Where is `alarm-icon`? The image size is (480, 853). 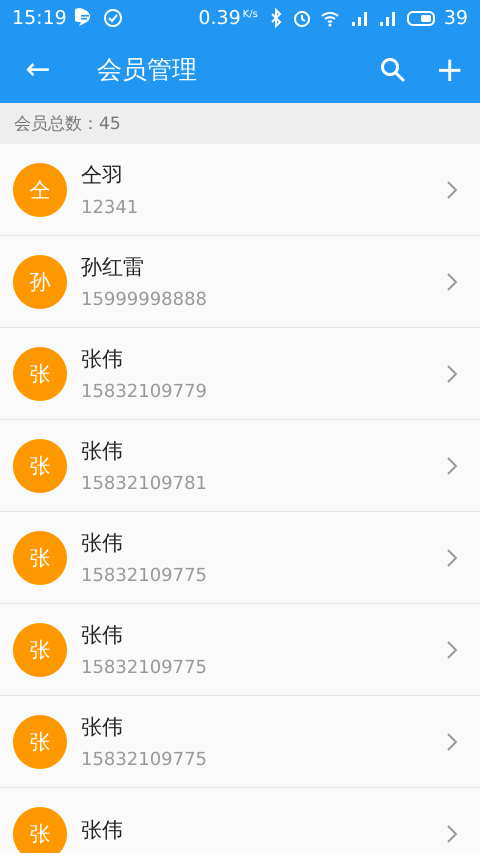 alarm-icon is located at coordinates (302, 18).